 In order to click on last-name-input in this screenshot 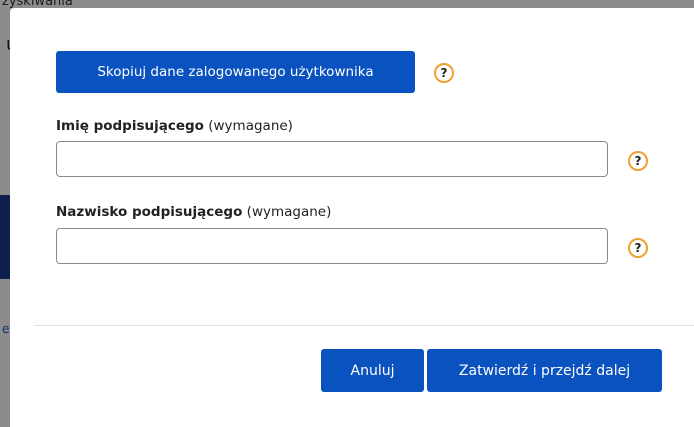, I will do `click(332, 246)`.